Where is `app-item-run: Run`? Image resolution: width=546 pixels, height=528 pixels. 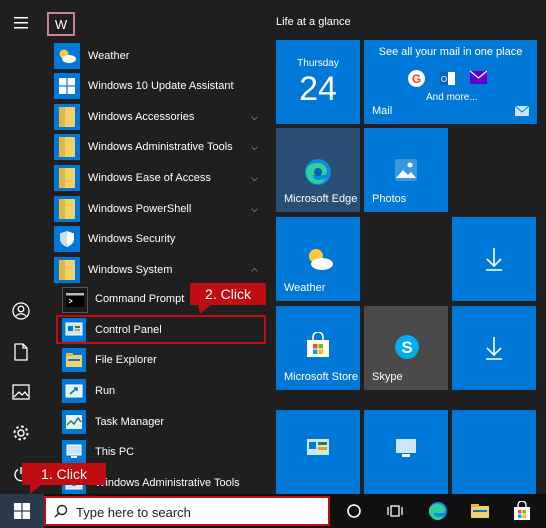
app-item-run: Run is located at coordinates (162, 392).